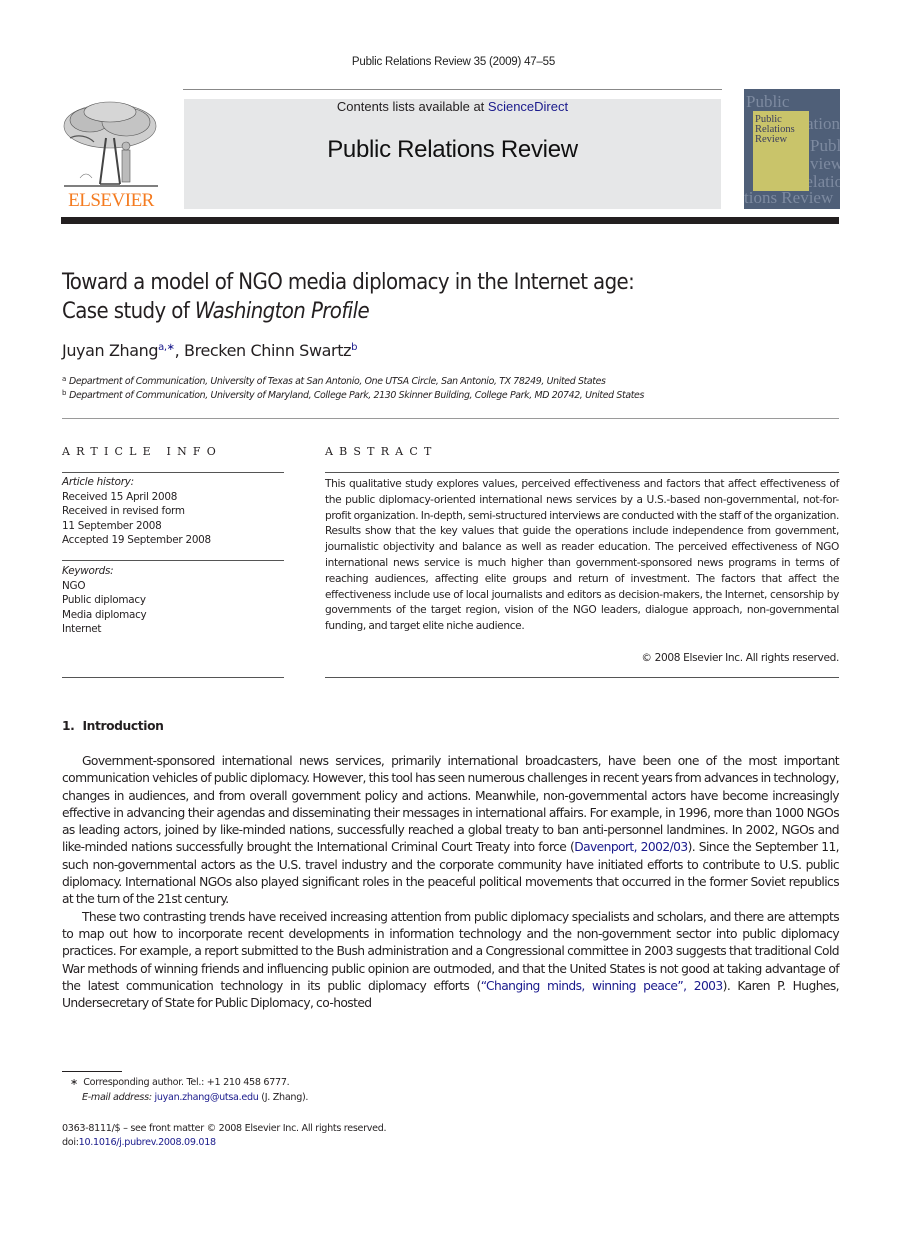  I want to click on masthead-rule, so click(450, 220).